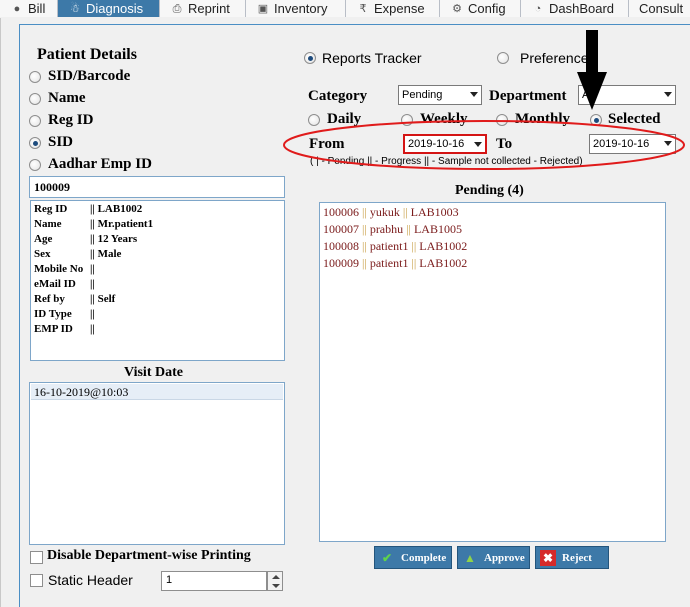 The image size is (690, 607). What do you see at coordinates (484, 145) in the screenshot?
I see `annotation-ellipse` at bounding box center [484, 145].